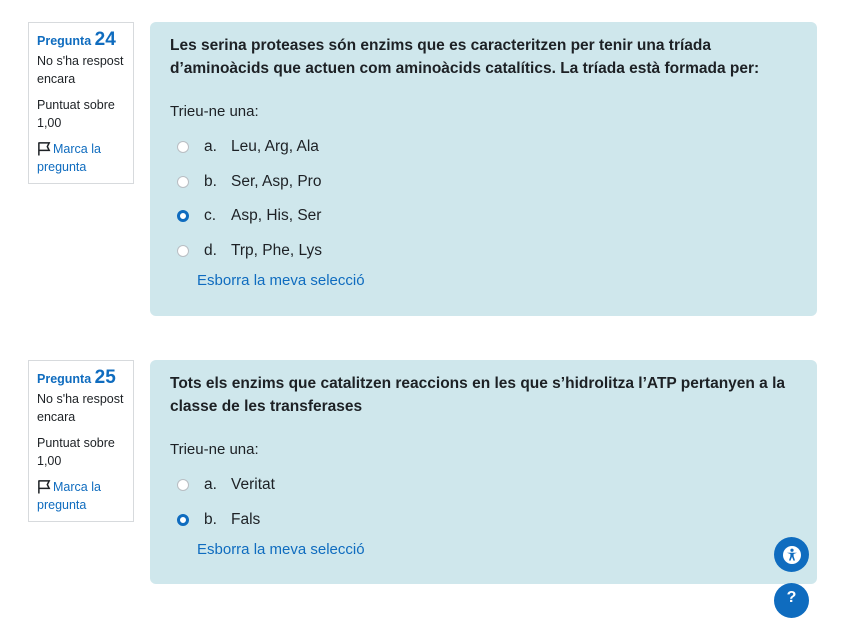 The width and height of the screenshot is (848, 618). Describe the element at coordinates (483, 520) in the screenshot. I see `answer-option-b: b. Fals` at that location.